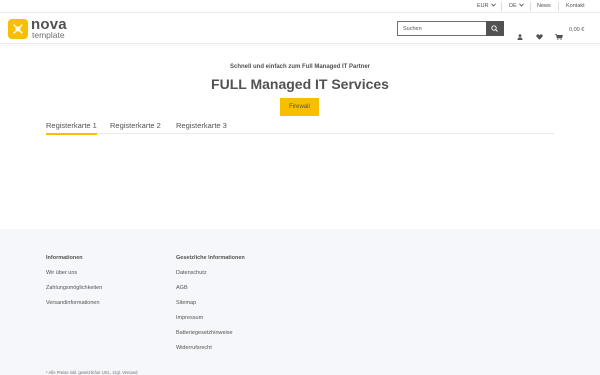 The height and width of the screenshot is (375, 600). I want to click on cart-button, so click(559, 36).